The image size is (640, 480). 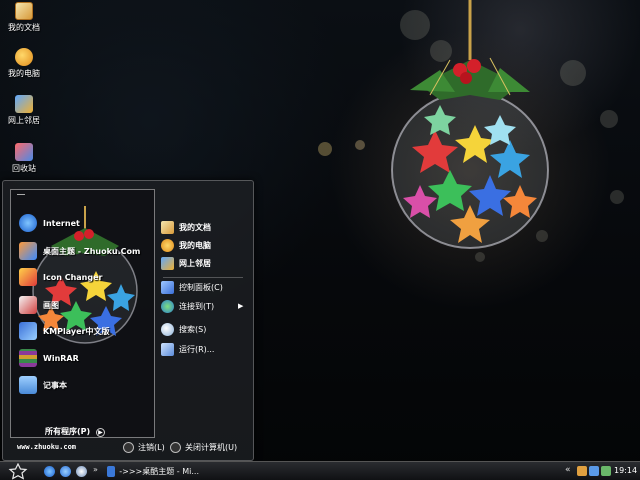 I want to click on pinned-item-icon-changer: Icon Changer, so click(x=60, y=277).